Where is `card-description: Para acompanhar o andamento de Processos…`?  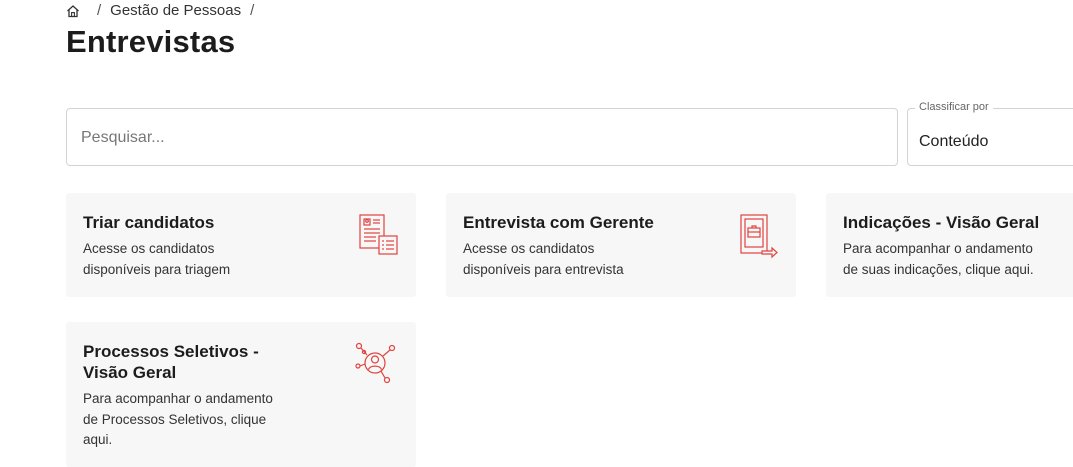
card-description: Para acompanhar o andamento de Processos… is located at coordinates (178, 420).